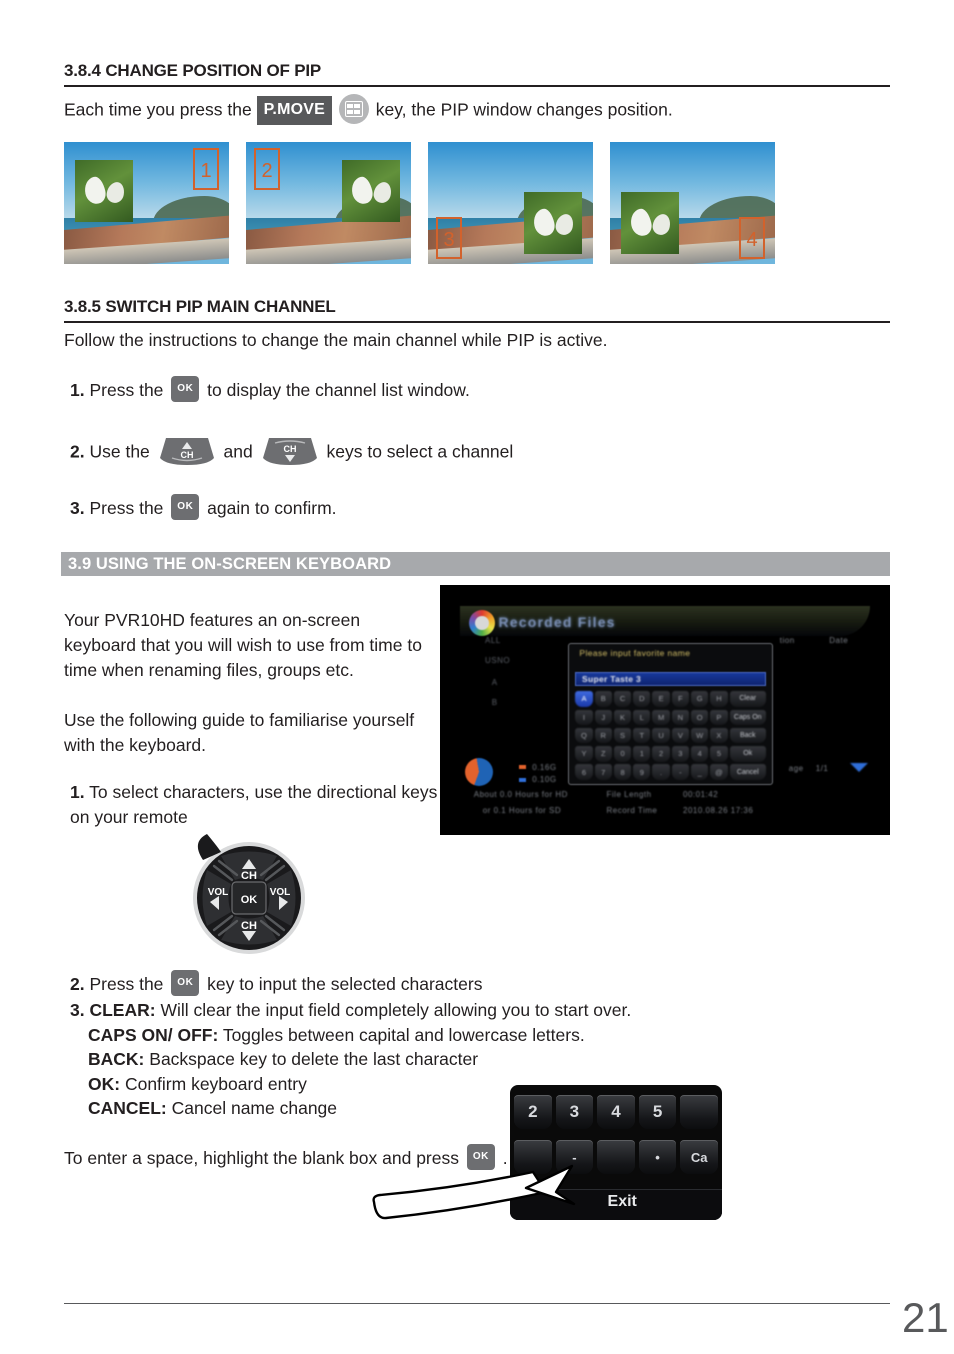 The height and width of the screenshot is (1354, 954). Describe the element at coordinates (146, 203) in the screenshot. I see `pip-thumbnail-1: 1` at that location.